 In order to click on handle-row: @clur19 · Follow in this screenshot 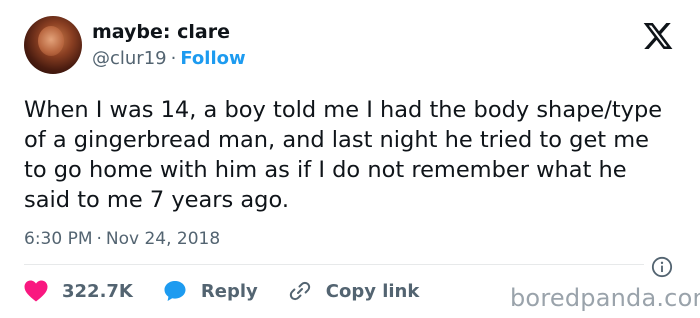, I will do `click(169, 58)`.